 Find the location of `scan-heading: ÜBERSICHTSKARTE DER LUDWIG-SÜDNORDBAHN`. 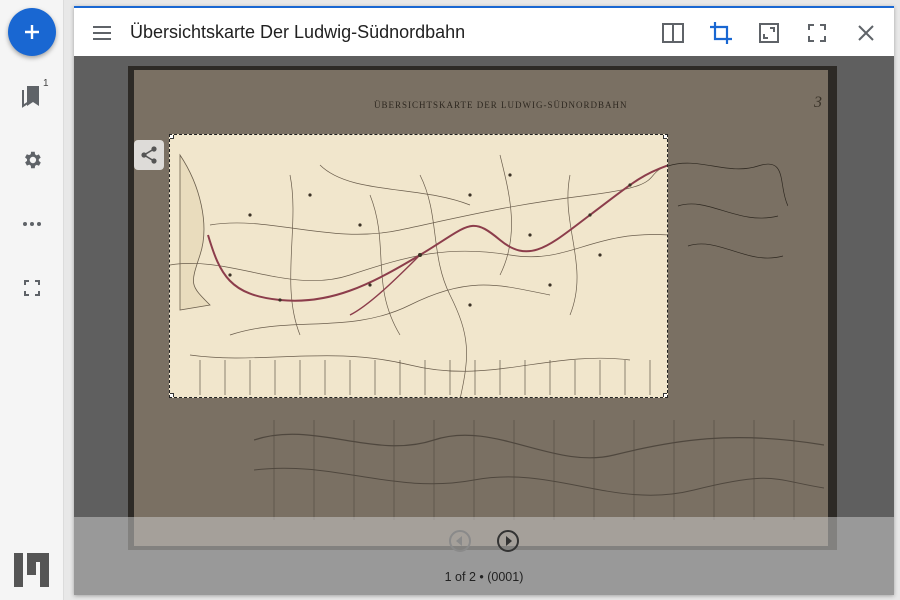

scan-heading: ÜBERSICHTSKARTE DER LUDWIG-SÜDNORDBAHN is located at coordinates (501, 105).